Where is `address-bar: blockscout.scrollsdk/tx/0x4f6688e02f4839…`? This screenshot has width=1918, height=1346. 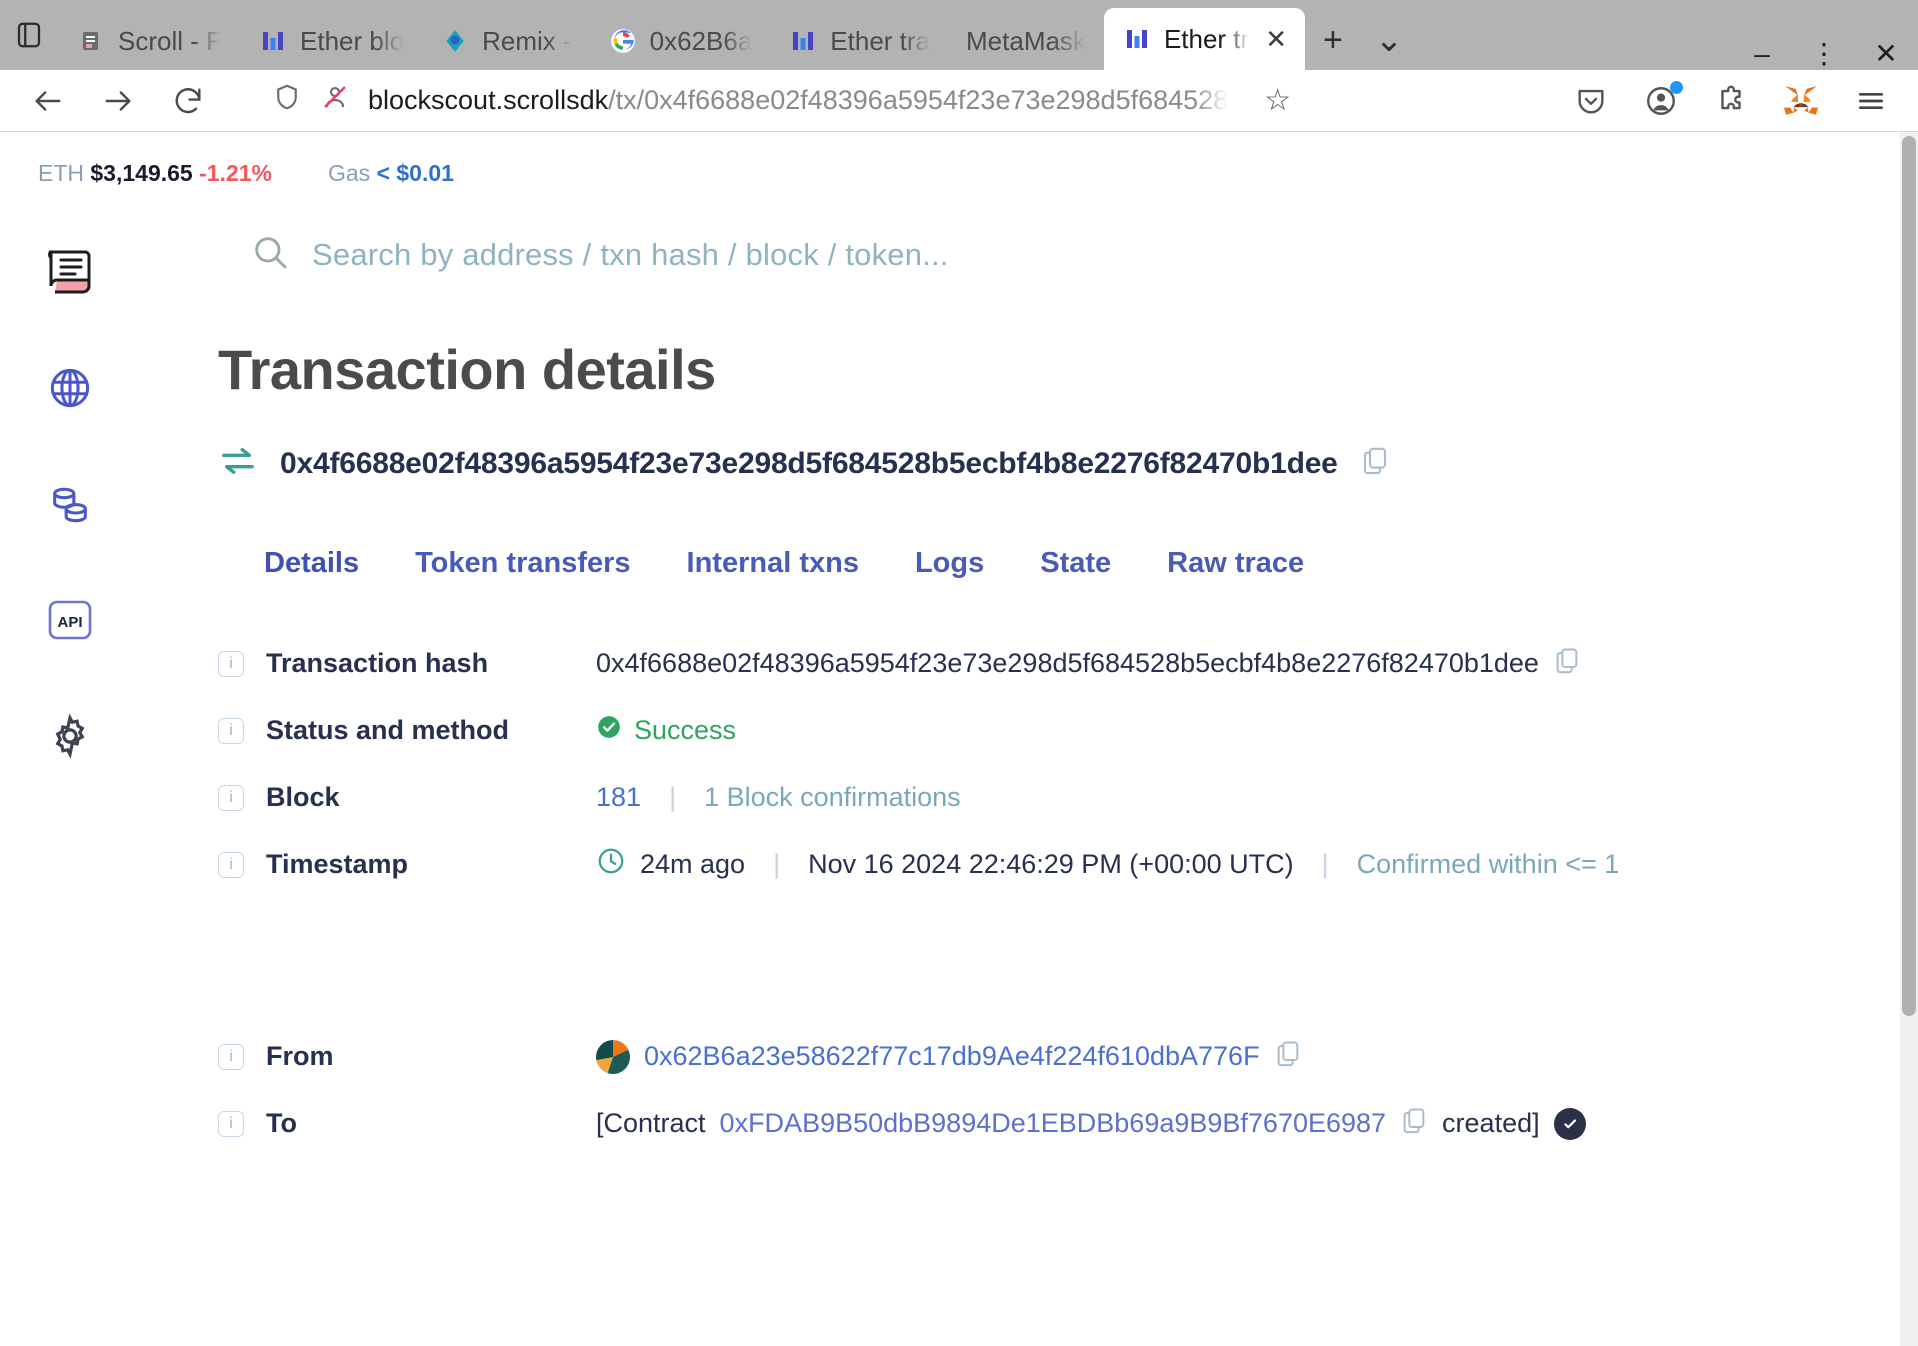 address-bar: blockscout.scrollsdk/tx/0x4f6688e02f4839… is located at coordinates (876, 101).